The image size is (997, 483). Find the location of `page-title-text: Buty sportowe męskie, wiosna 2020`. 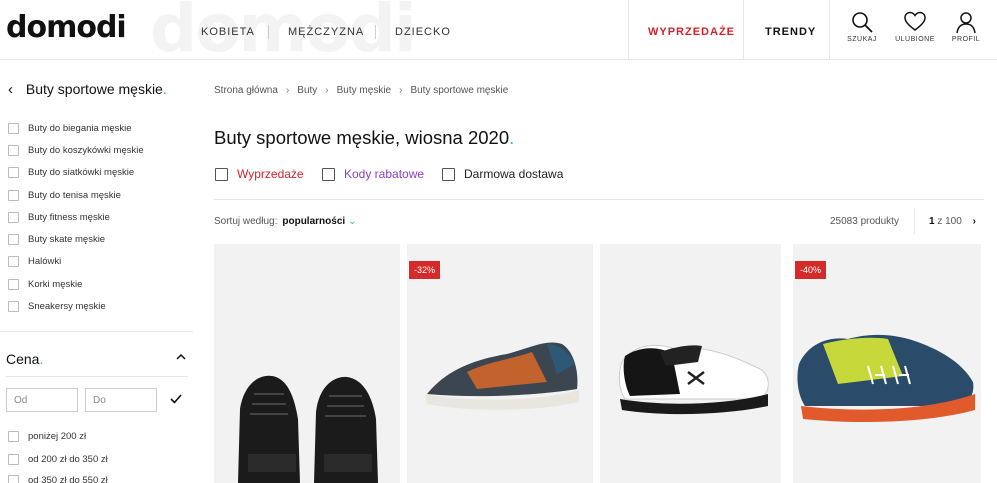

page-title-text: Buty sportowe męskie, wiosna 2020 is located at coordinates (362, 137).